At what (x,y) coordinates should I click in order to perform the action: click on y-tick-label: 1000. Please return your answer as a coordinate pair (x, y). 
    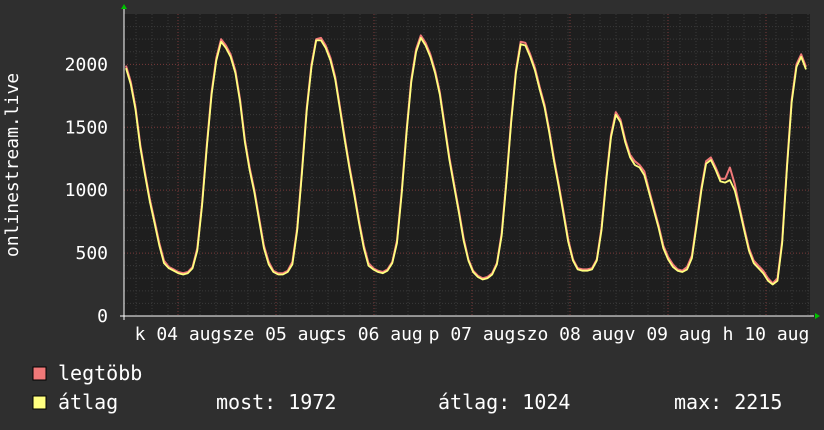
    Looking at the image, I should click on (86, 190).